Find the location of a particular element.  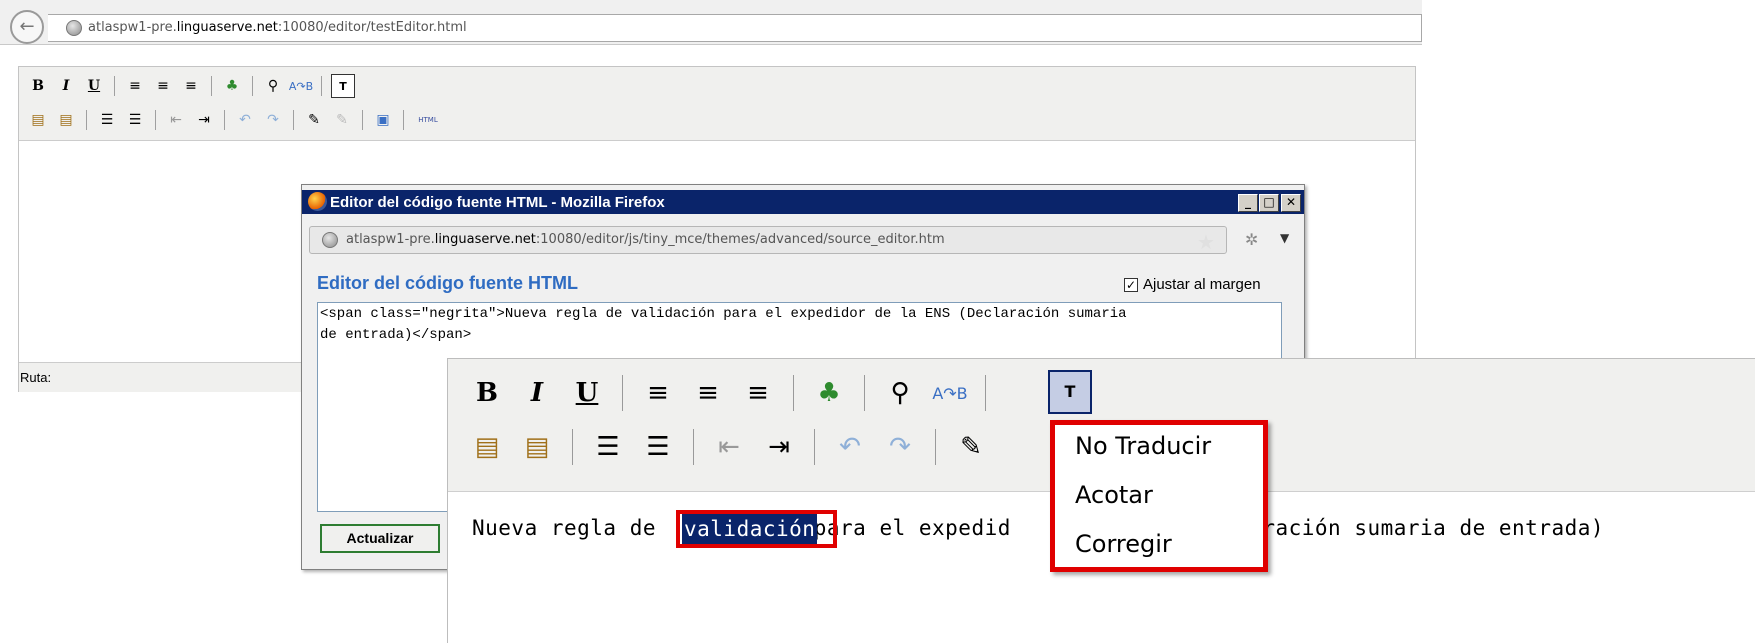

t-button-active: T is located at coordinates (1070, 392).